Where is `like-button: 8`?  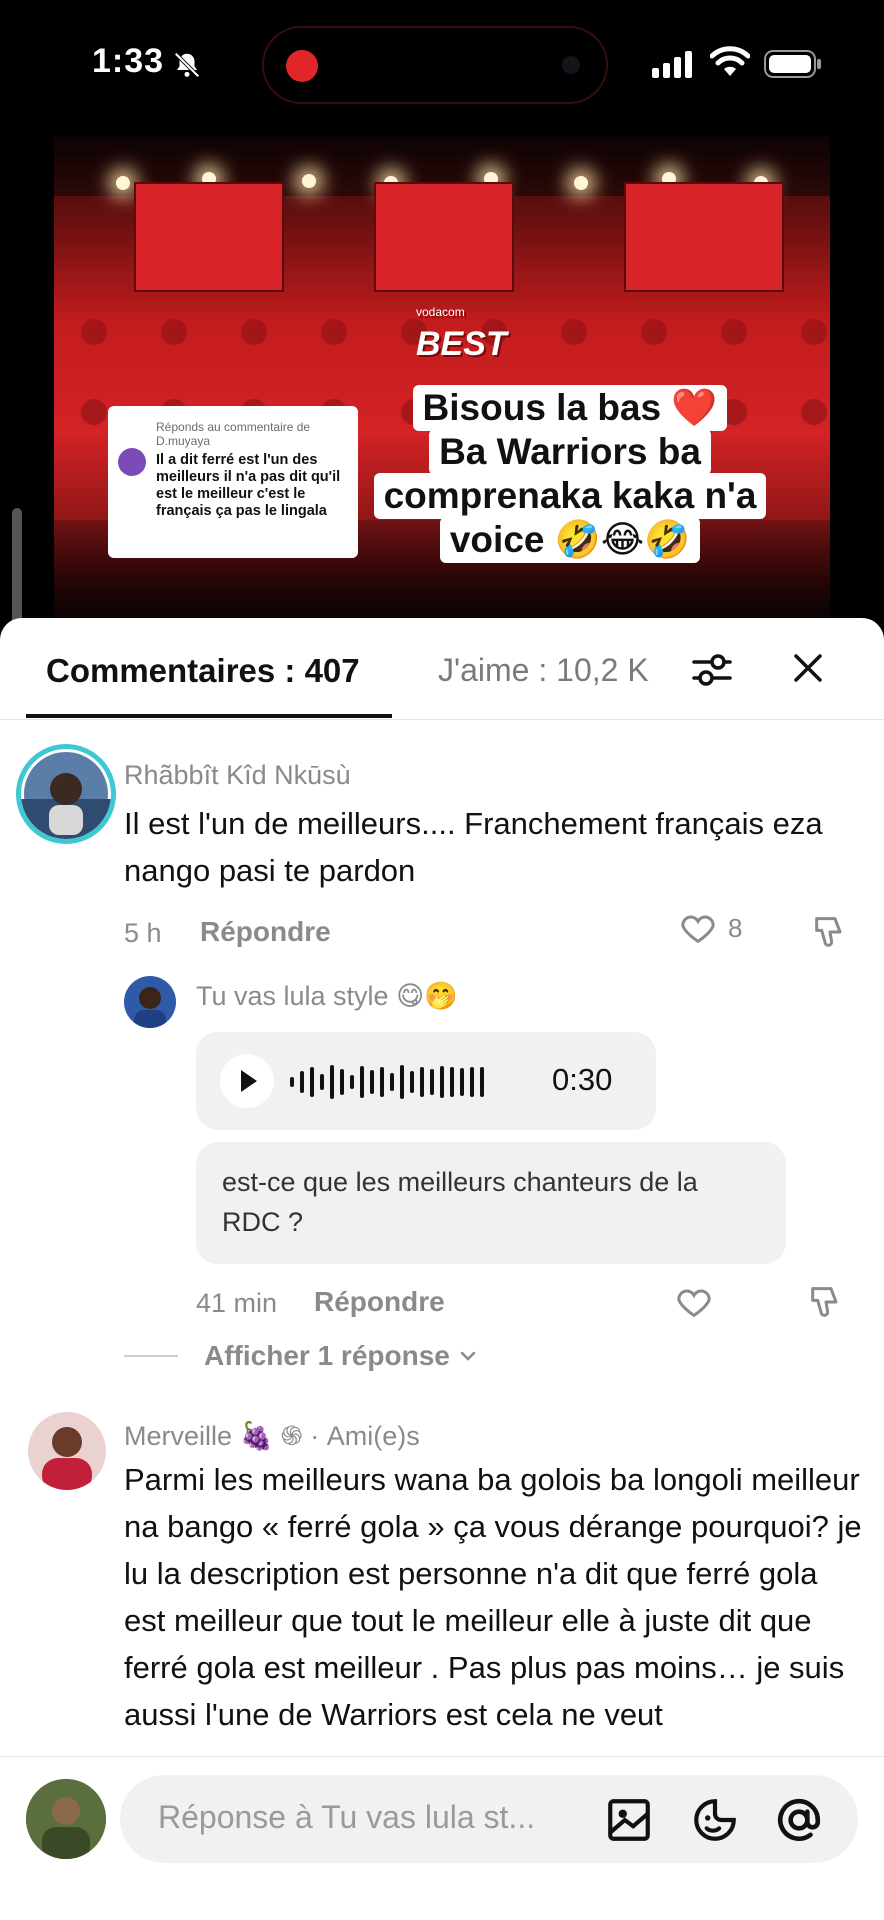
like-button: 8 is located at coordinates (710, 928).